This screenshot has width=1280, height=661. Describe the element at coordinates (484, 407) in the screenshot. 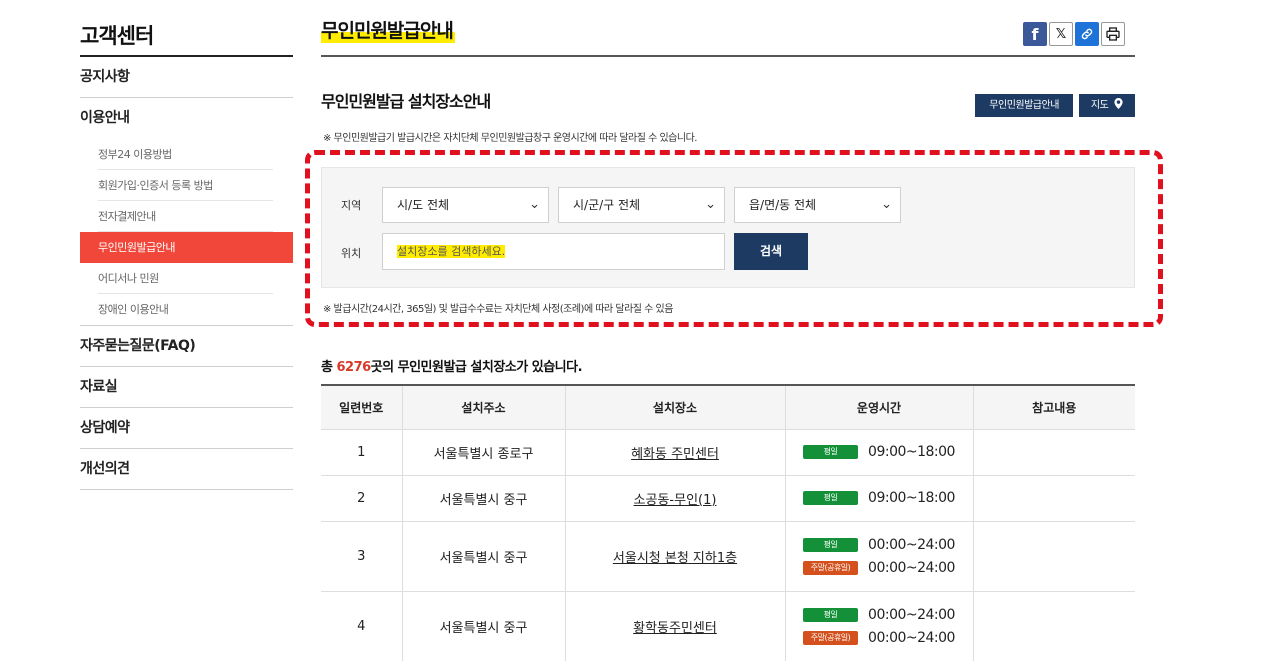

I see `col-header-address: 설치주소` at that location.